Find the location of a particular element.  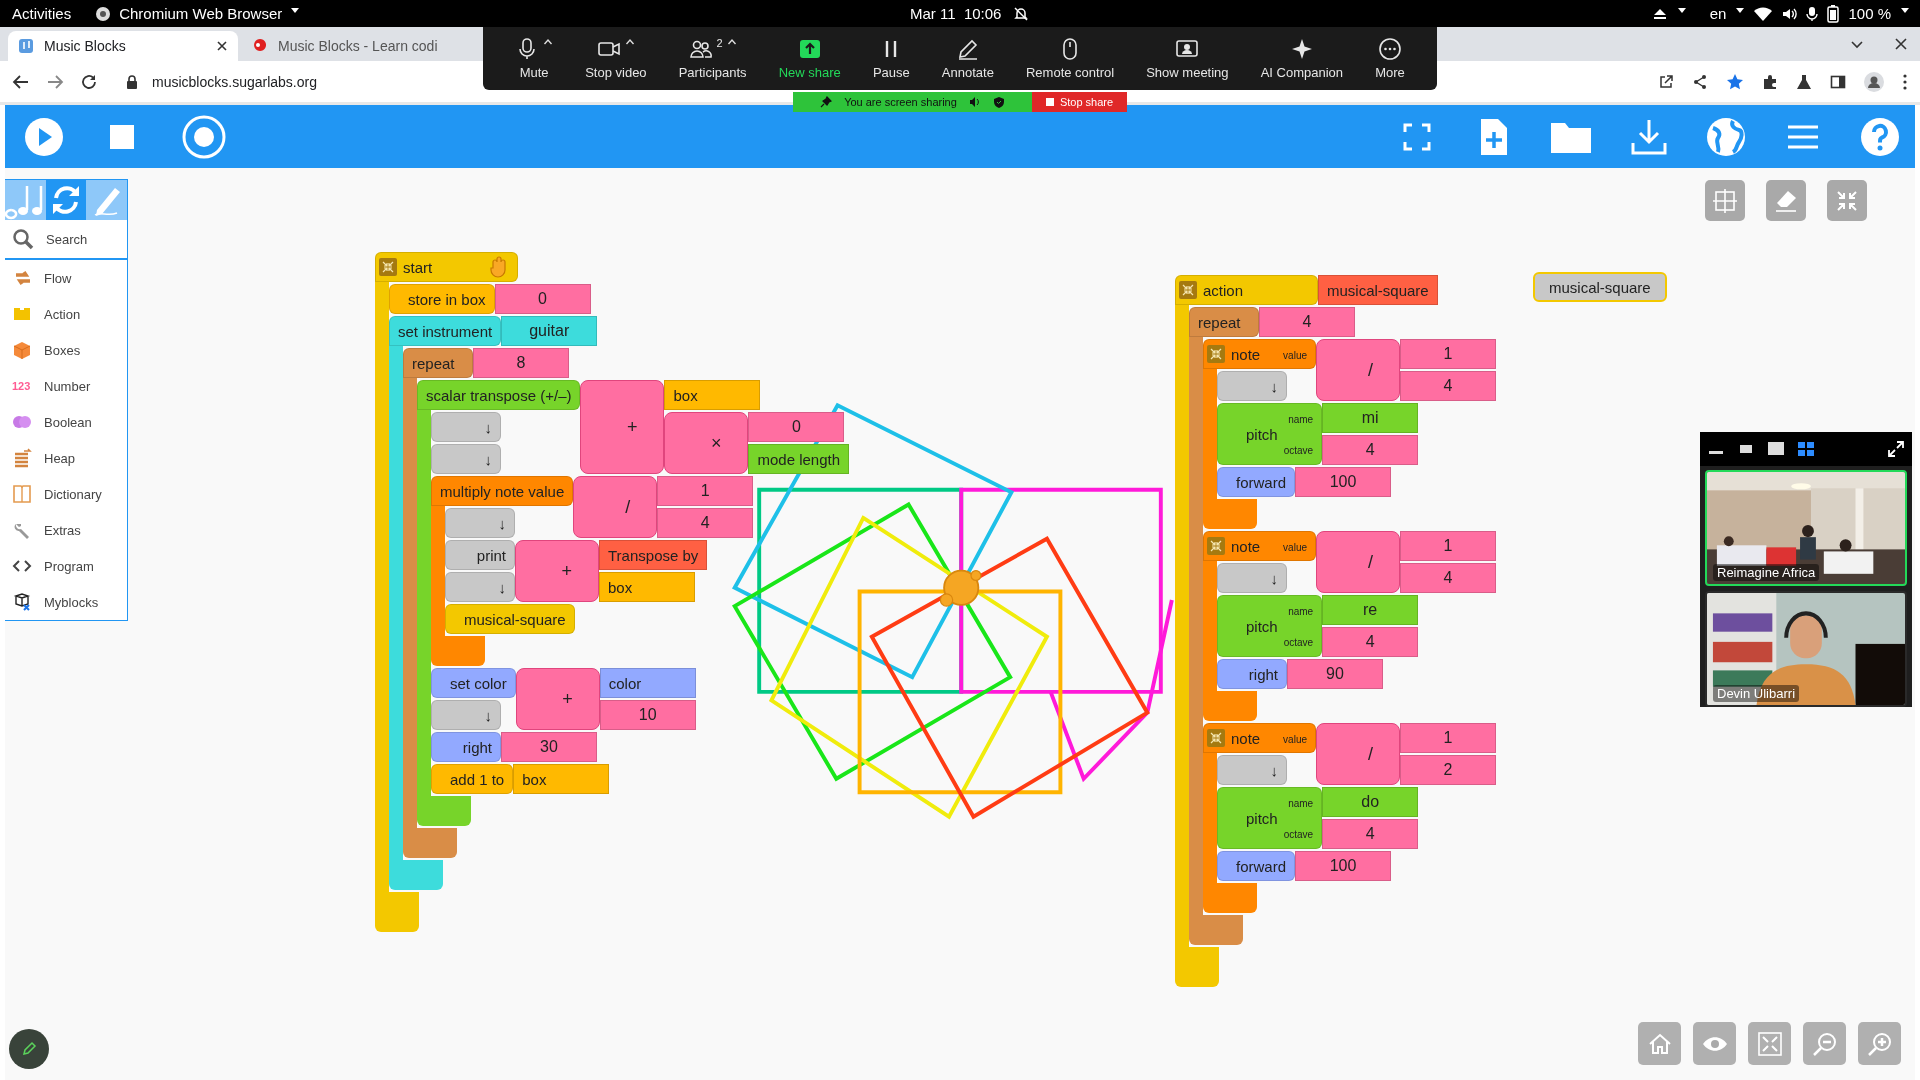

palette-tab is located at coordinates (66, 200).